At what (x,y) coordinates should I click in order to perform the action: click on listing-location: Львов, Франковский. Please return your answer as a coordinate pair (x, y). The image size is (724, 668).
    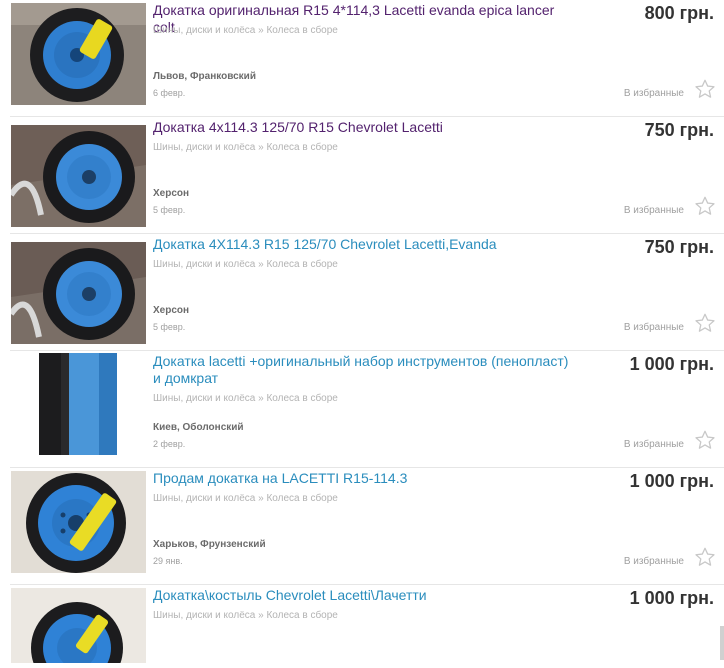
    Looking at the image, I should click on (204, 76).